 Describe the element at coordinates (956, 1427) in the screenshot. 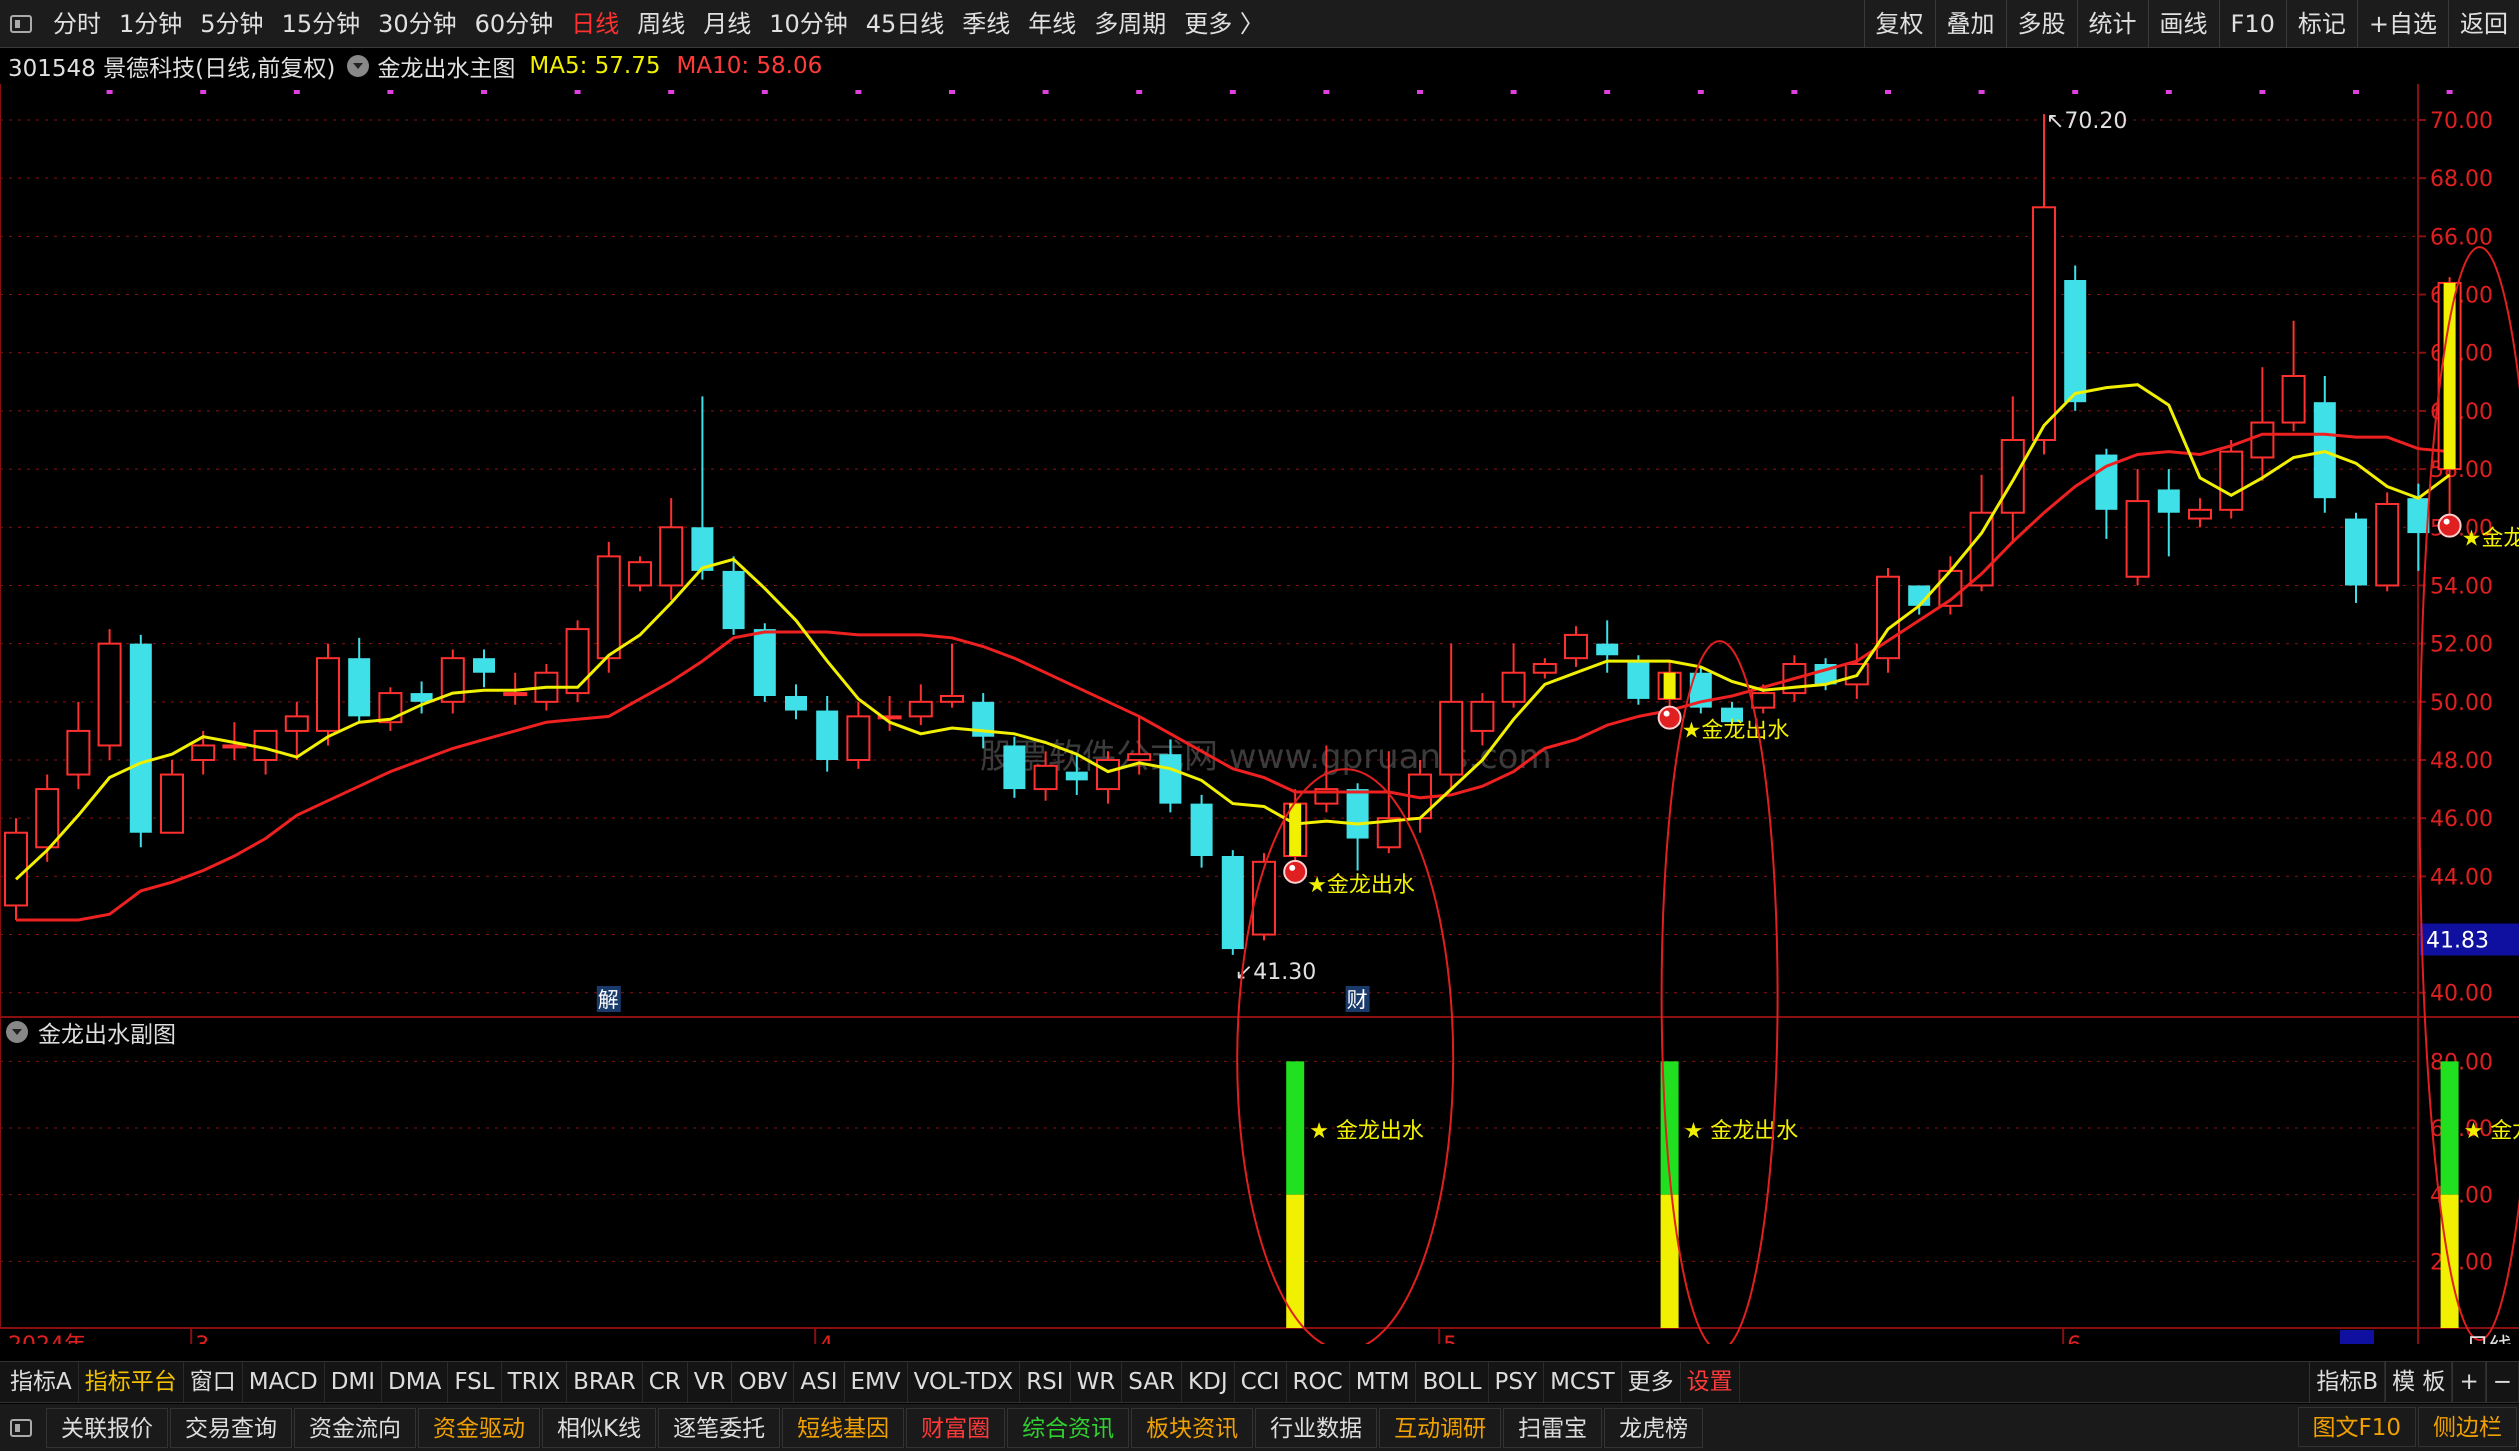

I see `function-button: 财富圈` at that location.